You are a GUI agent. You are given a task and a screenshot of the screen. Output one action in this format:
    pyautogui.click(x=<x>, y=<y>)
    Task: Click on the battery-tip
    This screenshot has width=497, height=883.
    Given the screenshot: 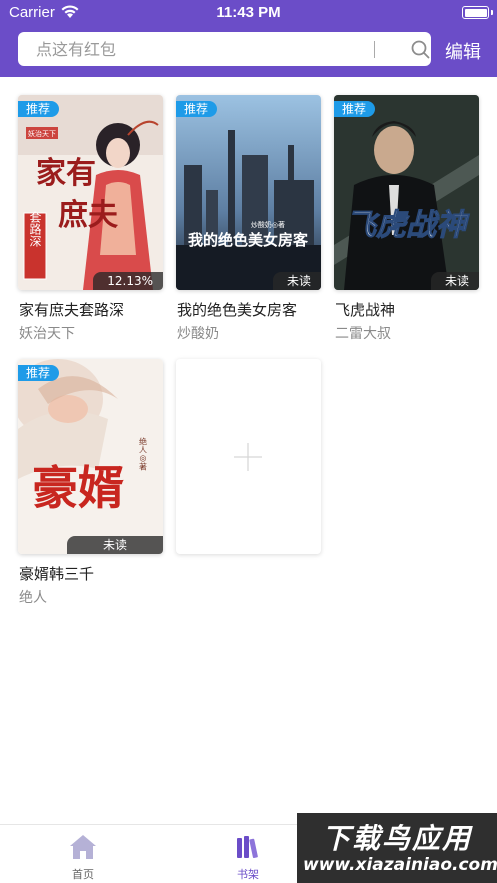 What is the action you would take?
    pyautogui.click(x=492, y=12)
    